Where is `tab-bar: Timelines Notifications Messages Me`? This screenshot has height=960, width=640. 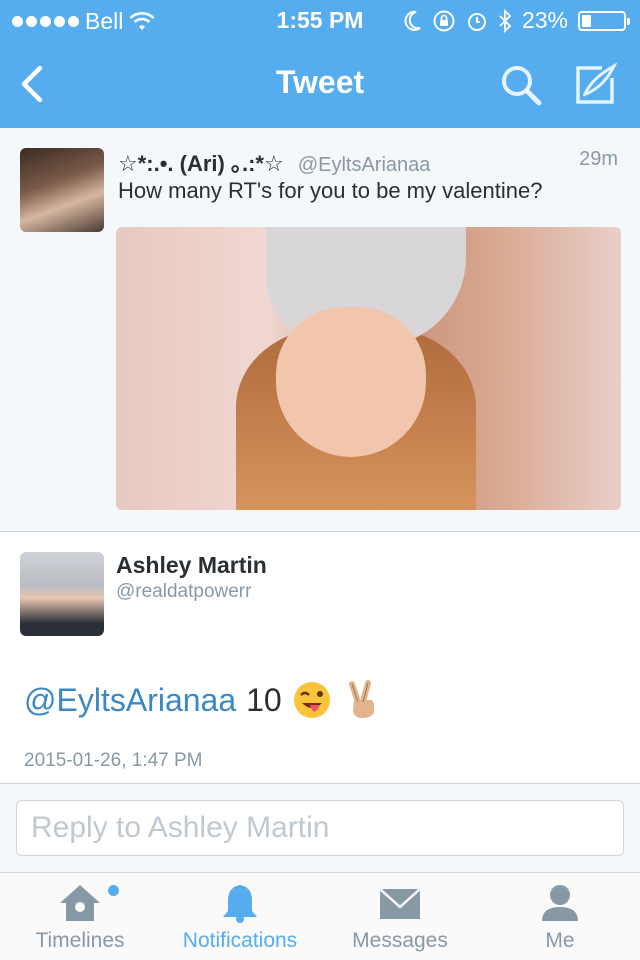 tab-bar: Timelines Notifications Messages Me is located at coordinates (320, 916).